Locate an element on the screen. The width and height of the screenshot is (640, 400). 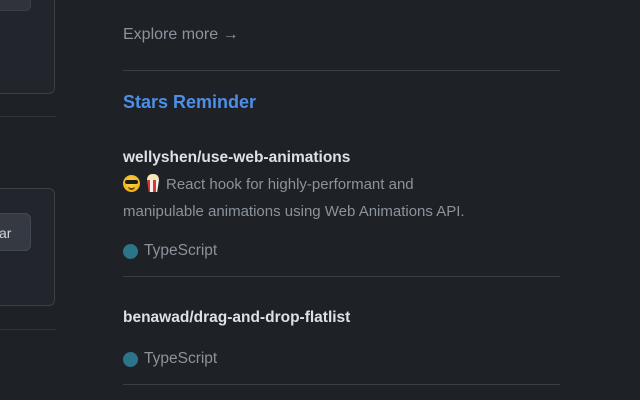
left-card-top-button is located at coordinates (15, 5).